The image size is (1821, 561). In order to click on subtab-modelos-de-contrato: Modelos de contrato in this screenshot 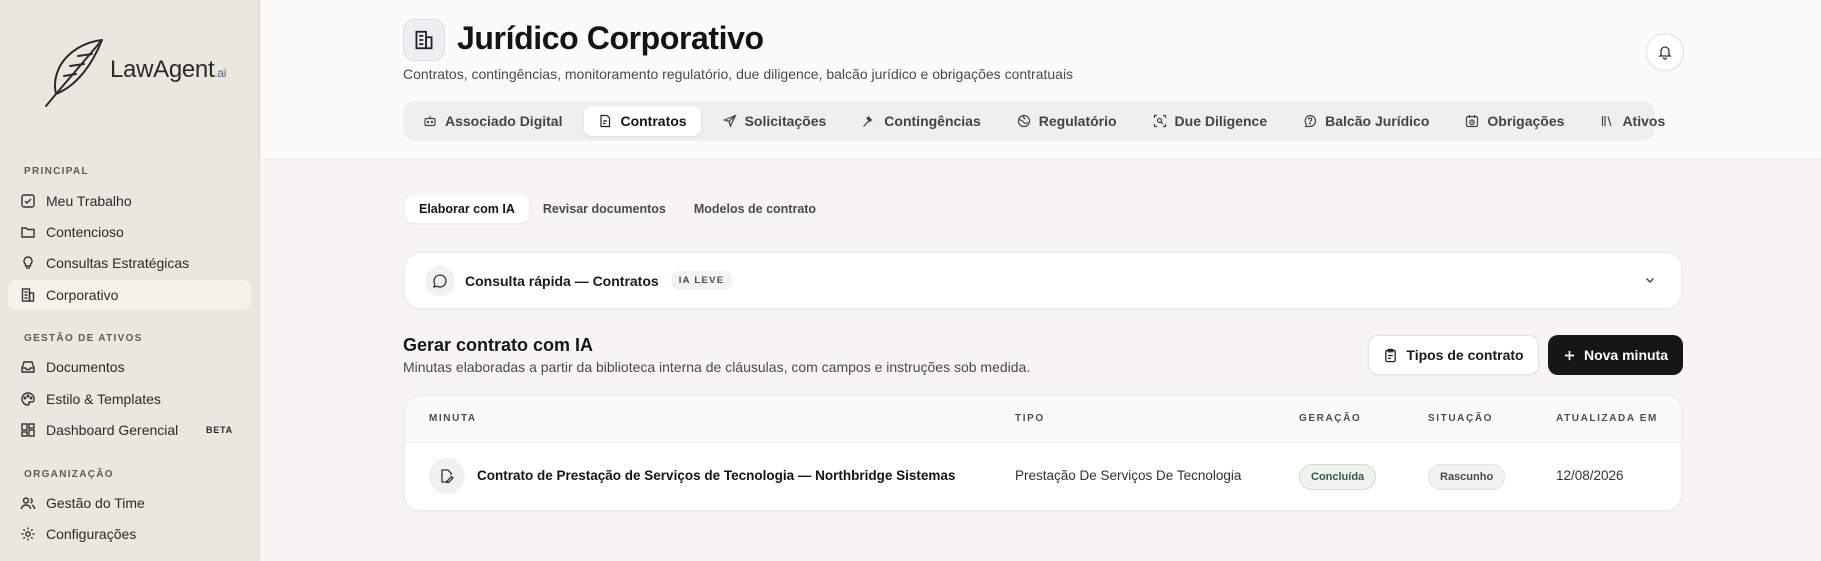, I will do `click(755, 209)`.